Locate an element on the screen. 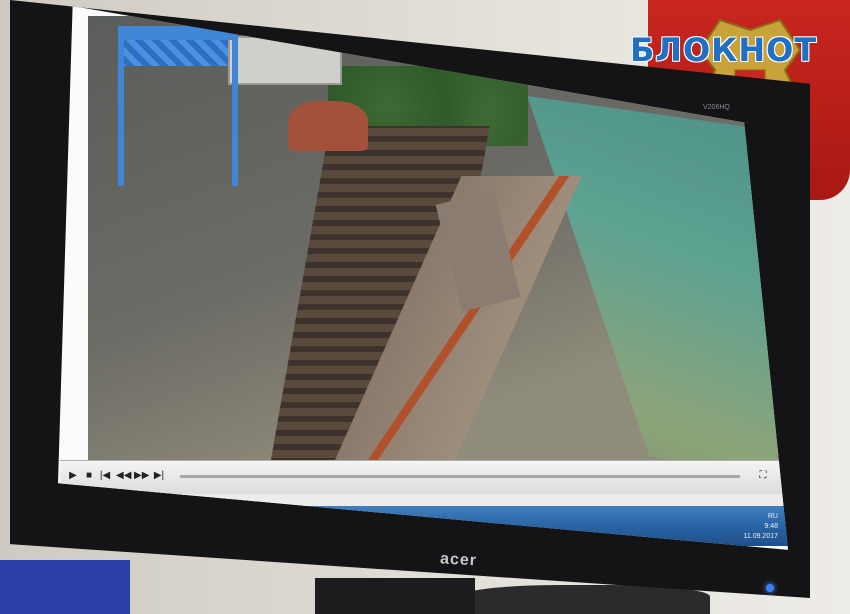  forward-icon: ▶▶ is located at coordinates (141, 476).